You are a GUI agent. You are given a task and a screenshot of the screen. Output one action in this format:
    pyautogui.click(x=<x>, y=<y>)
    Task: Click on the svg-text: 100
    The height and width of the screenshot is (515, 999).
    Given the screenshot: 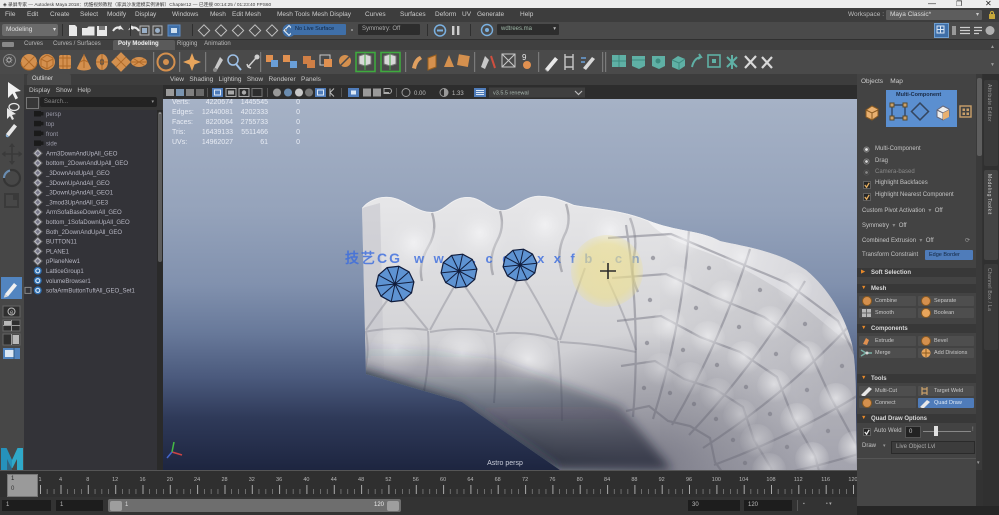 What is the action you would take?
    pyautogui.click(x=716, y=480)
    